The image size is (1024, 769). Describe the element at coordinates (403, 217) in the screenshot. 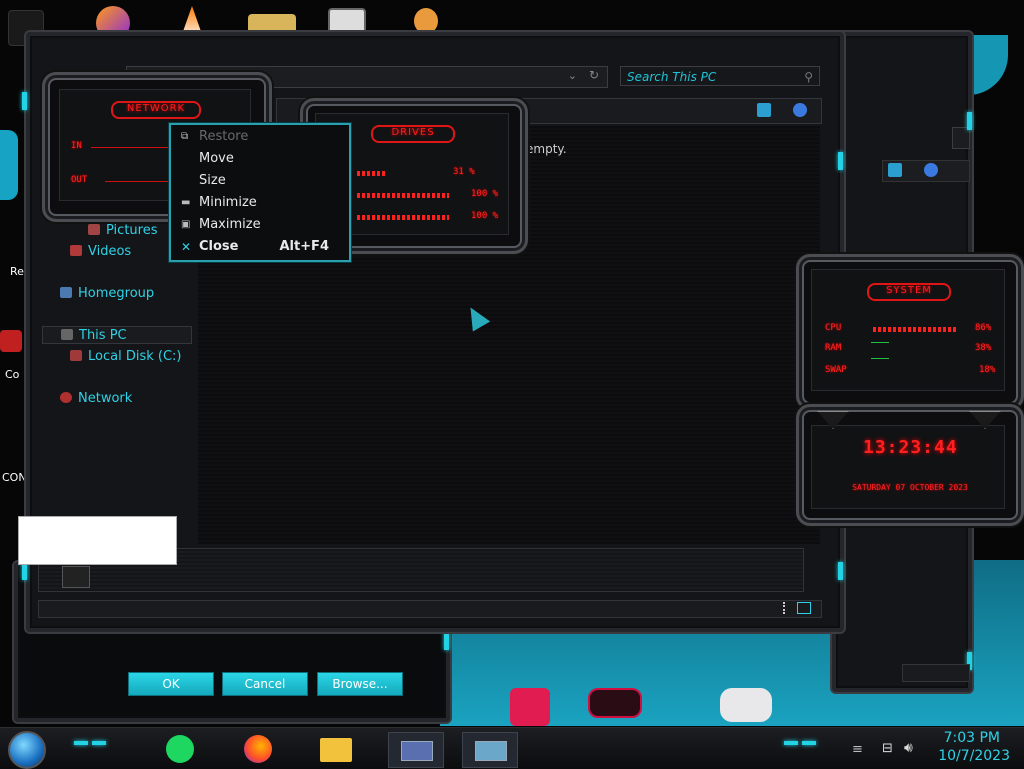

I see `drive-usage-bar` at that location.